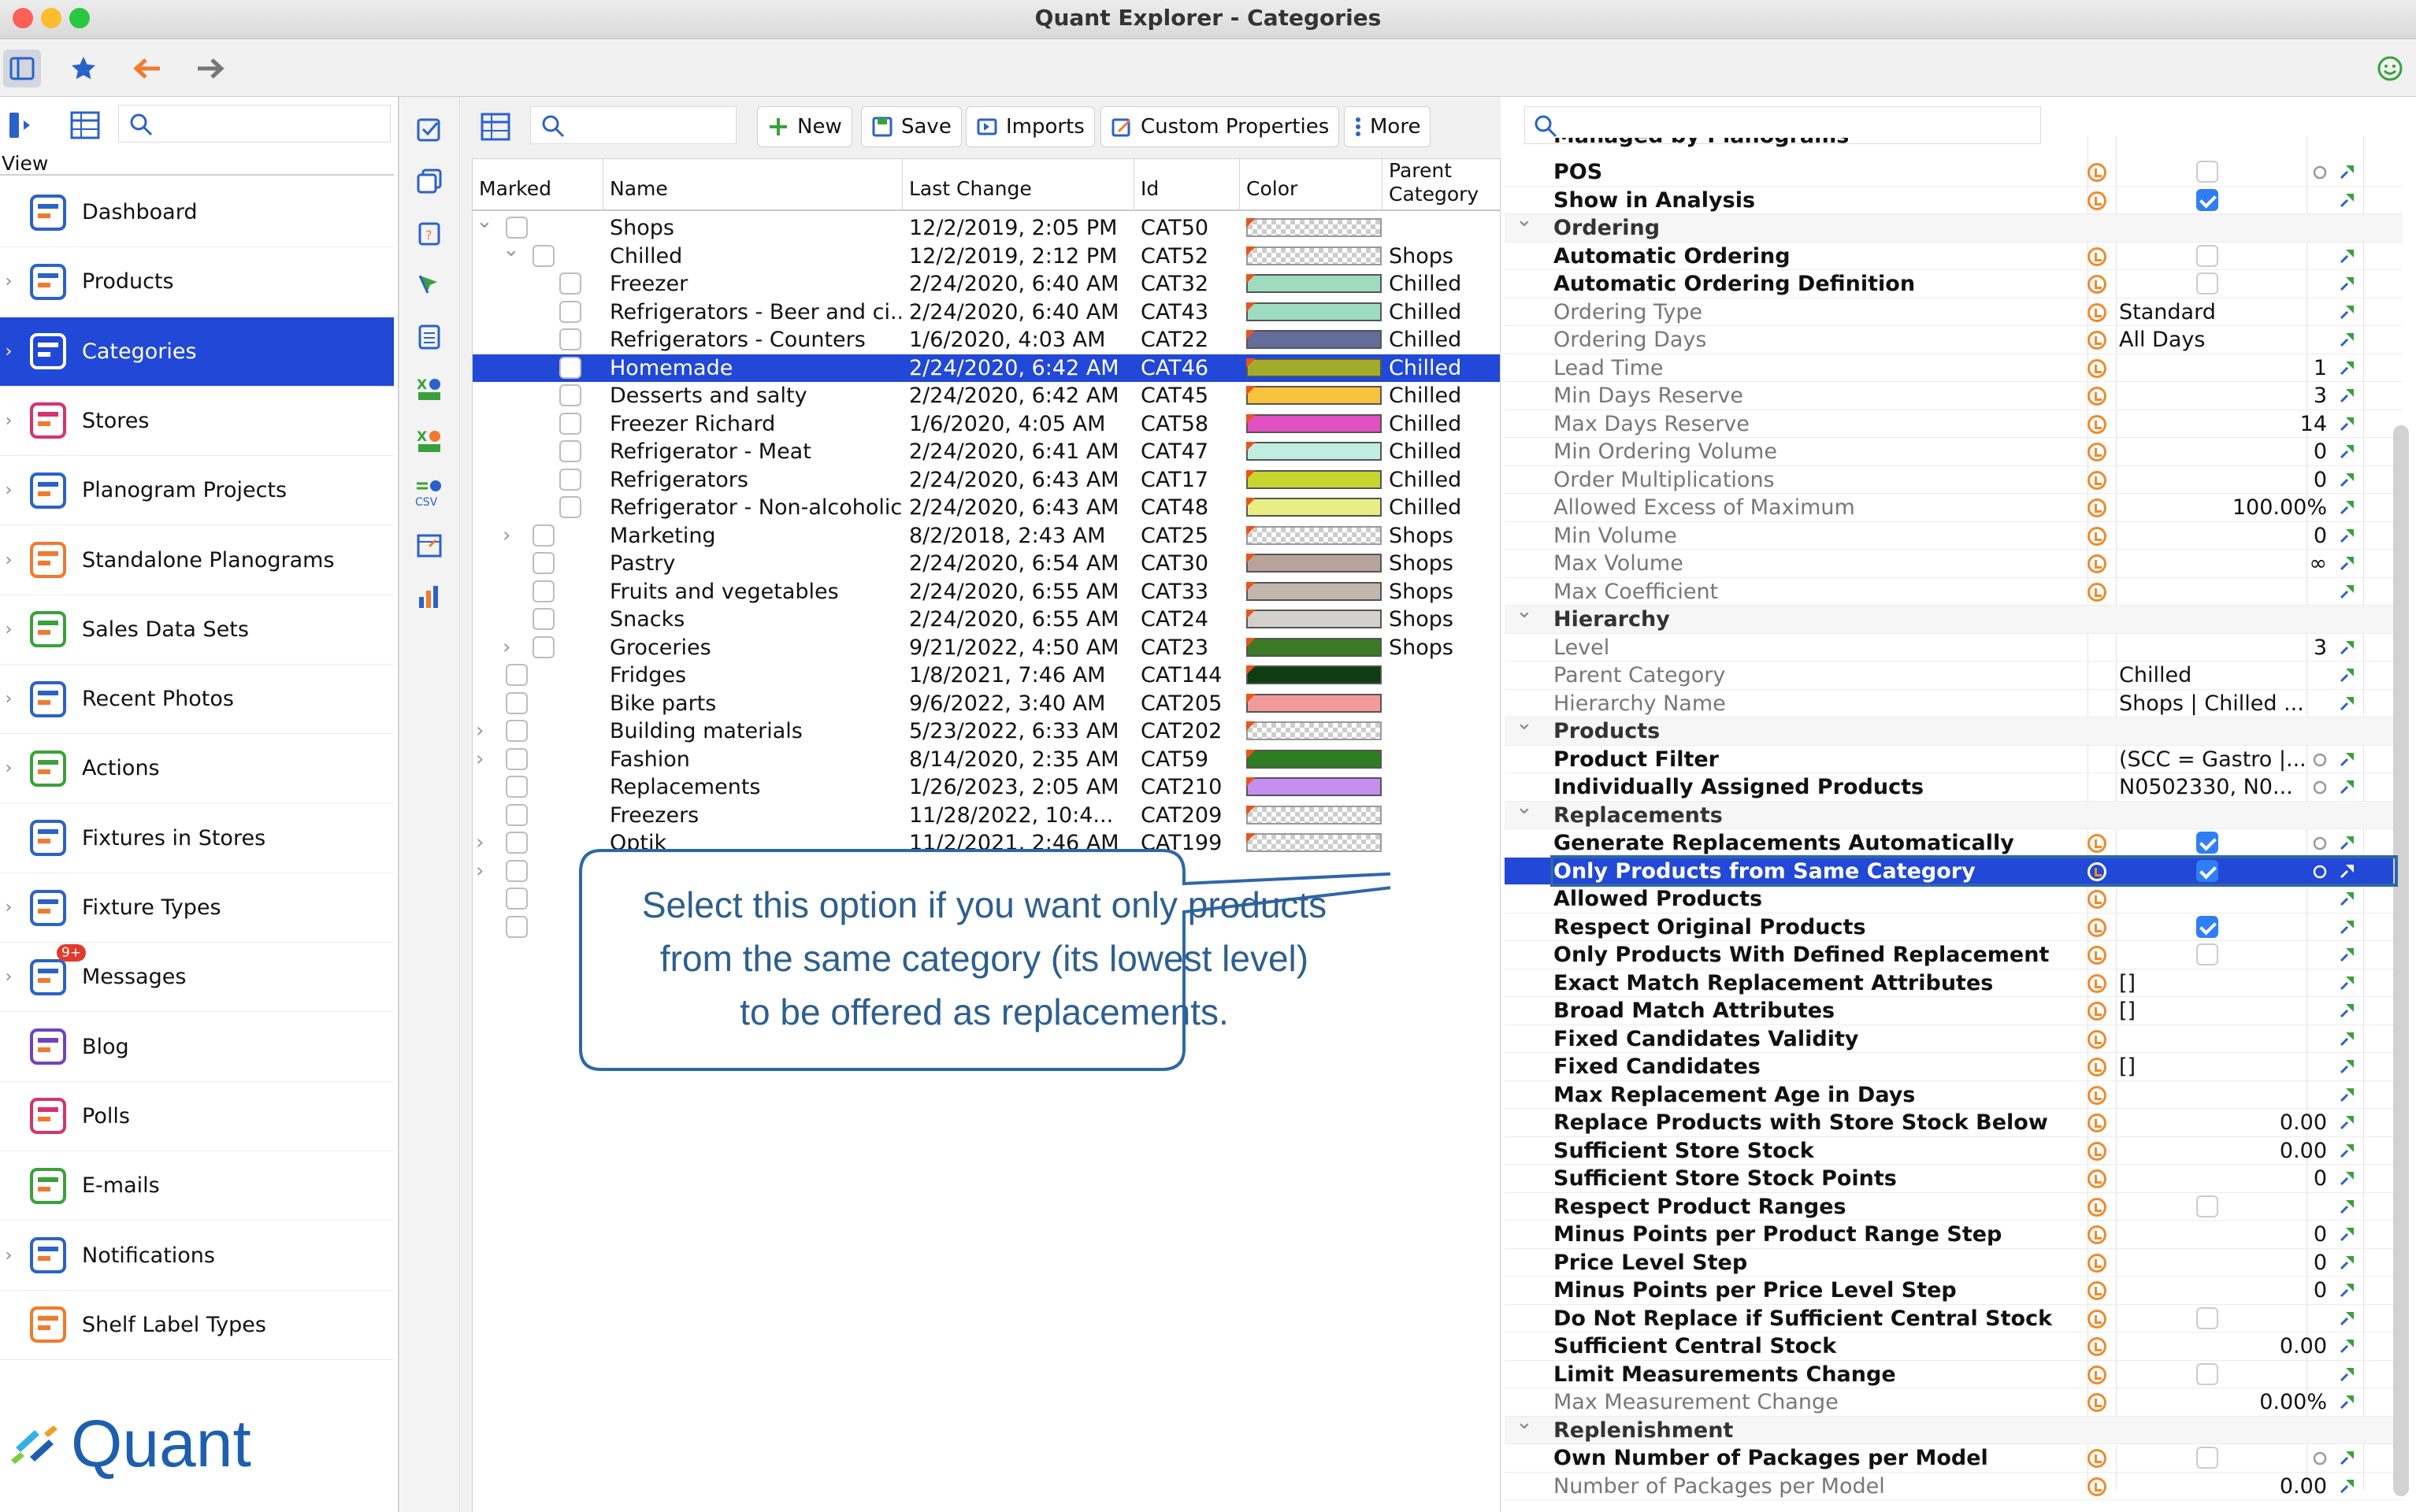 The width and height of the screenshot is (2416, 1512). Describe the element at coordinates (85, 125) in the screenshot. I see `list-view-icon` at that location.